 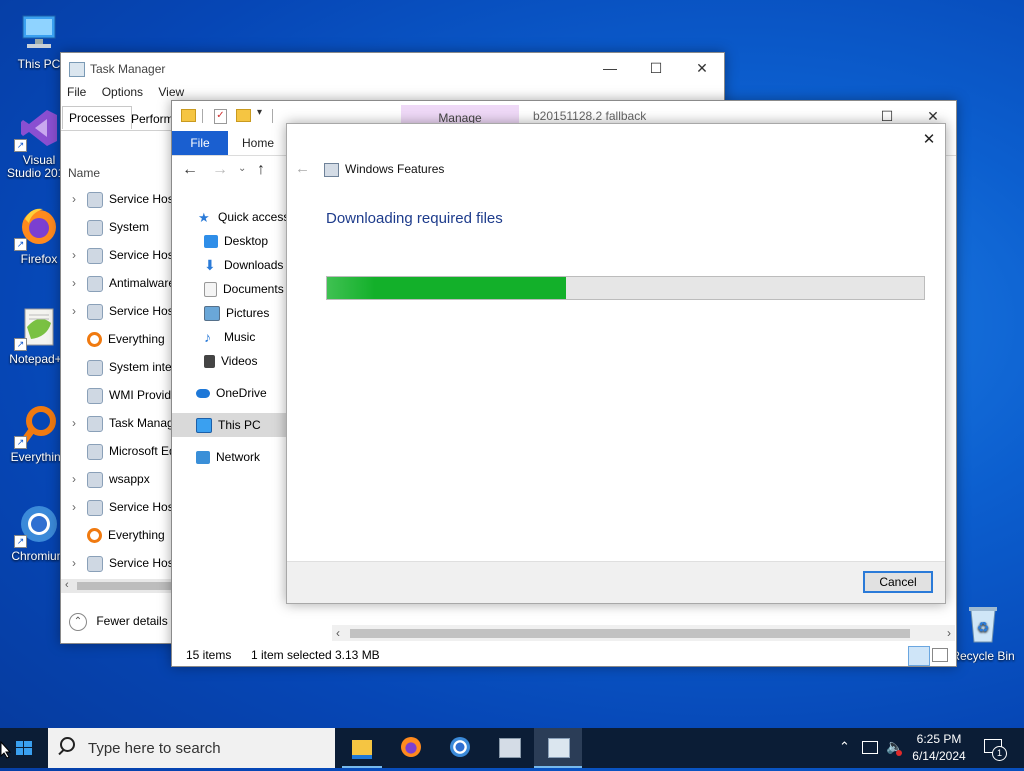 What do you see at coordinates (940, 655) in the screenshot?
I see `large-icons-view-icon` at bounding box center [940, 655].